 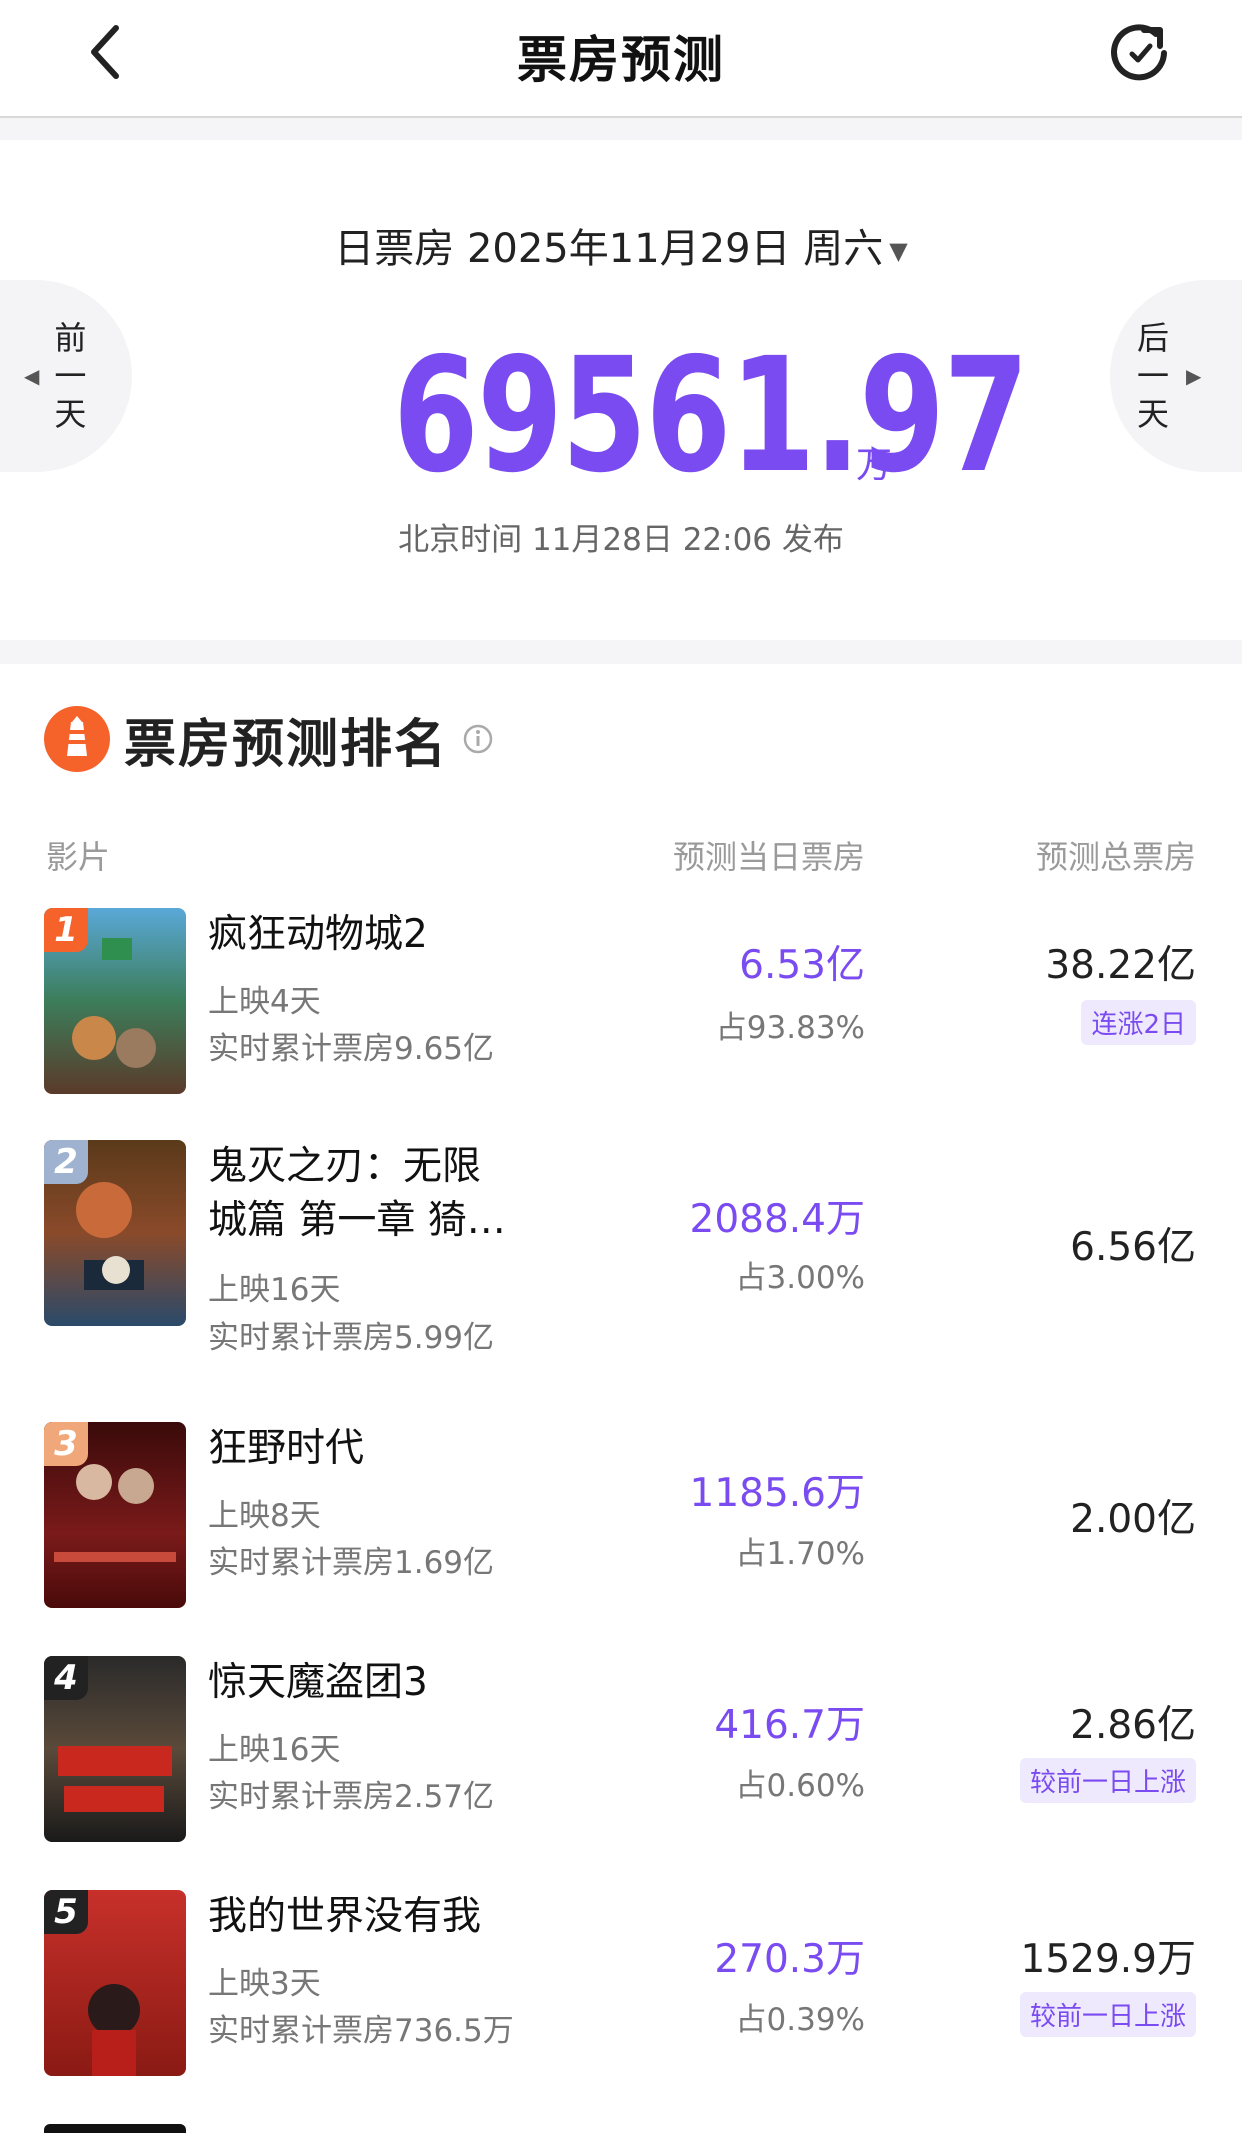 I want to click on total-box-office: 69561.97, so click(x=621, y=416).